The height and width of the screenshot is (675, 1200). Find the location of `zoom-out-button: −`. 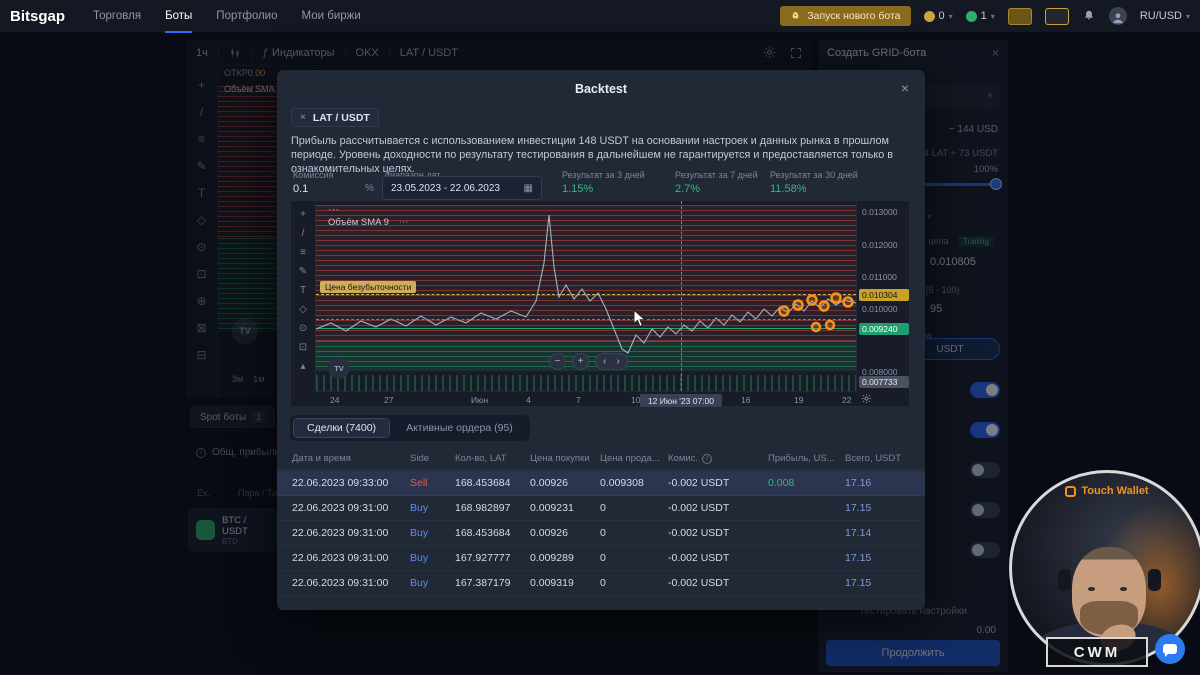

zoom-out-button: − is located at coordinates (557, 361).